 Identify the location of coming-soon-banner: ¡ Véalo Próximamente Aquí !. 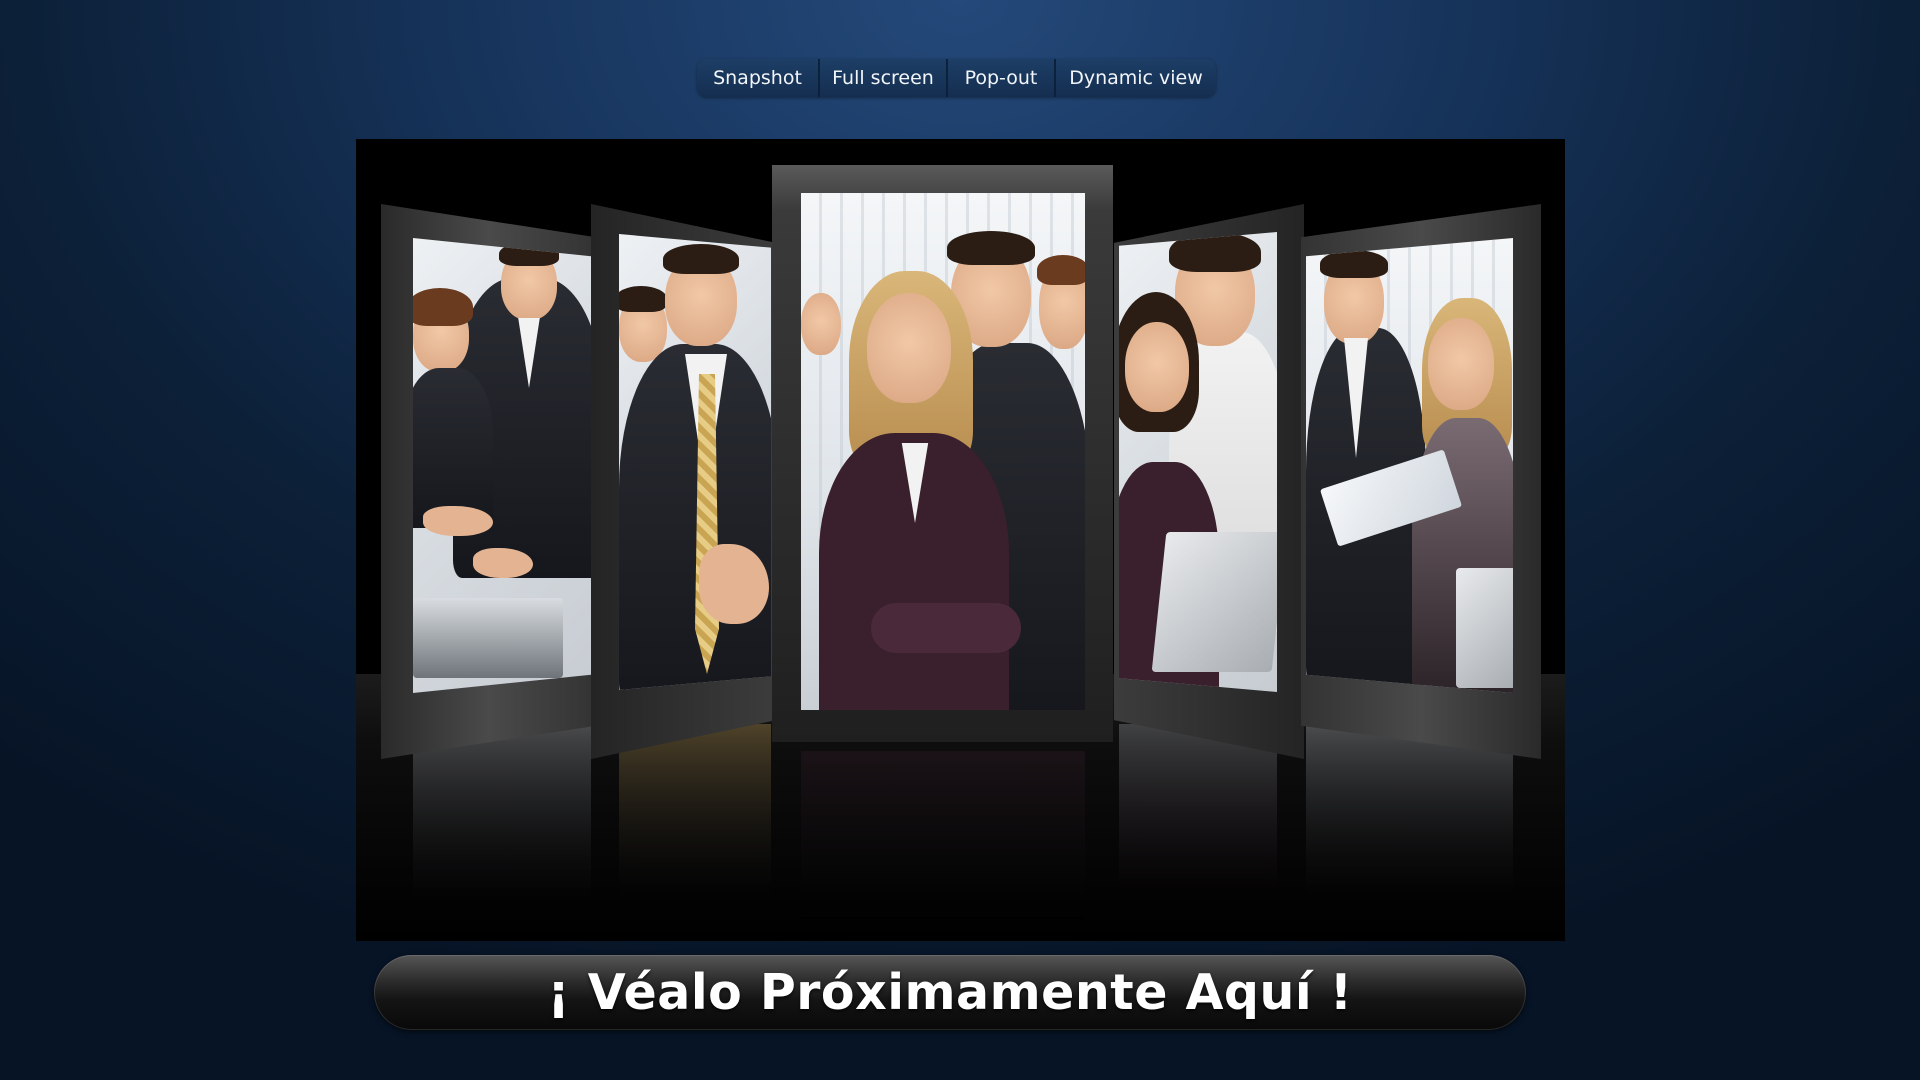
(950, 992).